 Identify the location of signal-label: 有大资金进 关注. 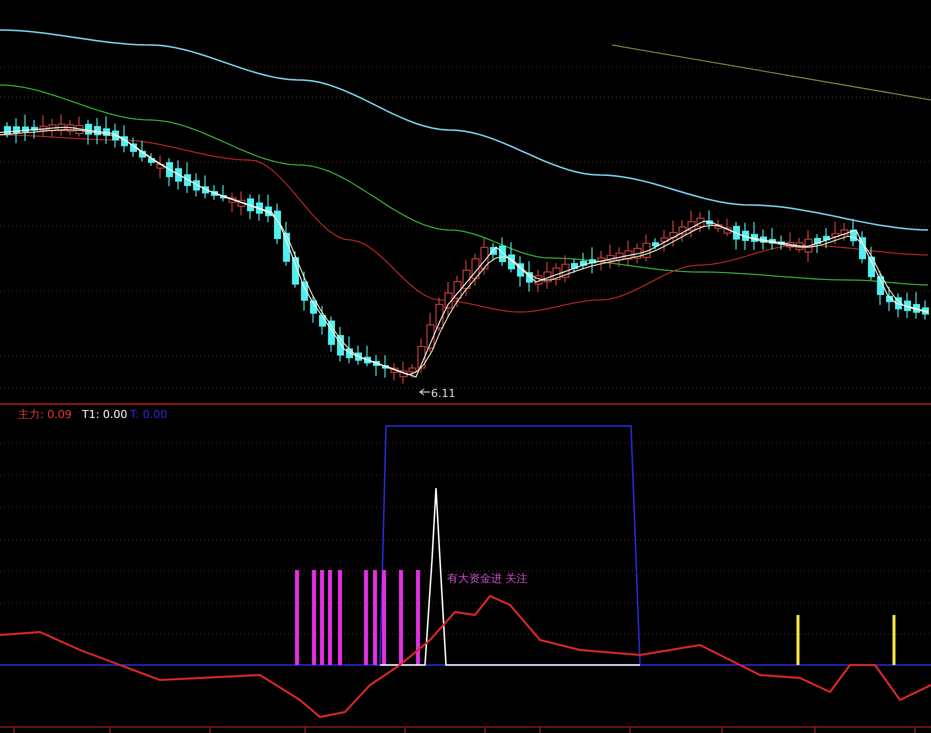
(487, 578).